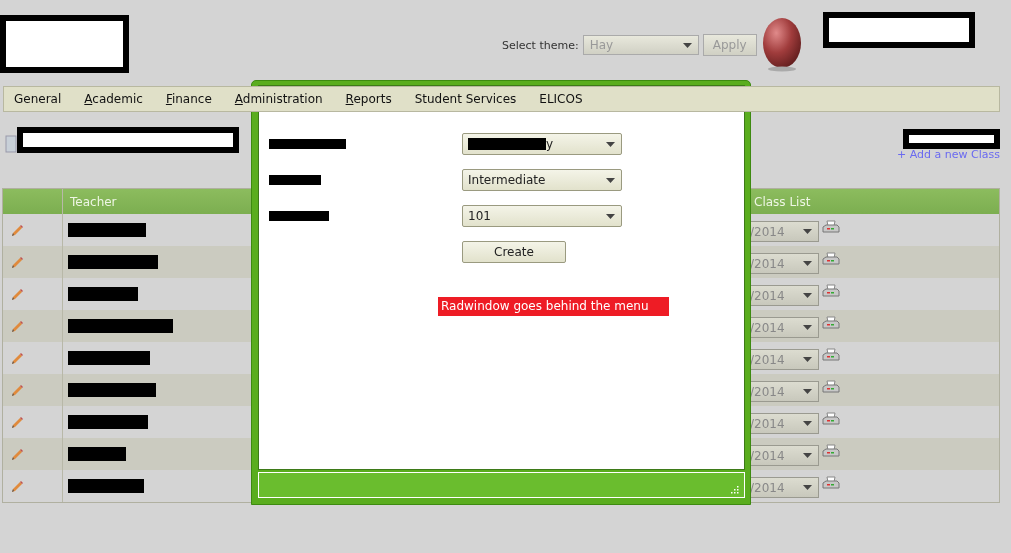 This screenshot has width=1011, height=553. Describe the element at coordinates (514, 252) in the screenshot. I see `create-button: Create` at that location.